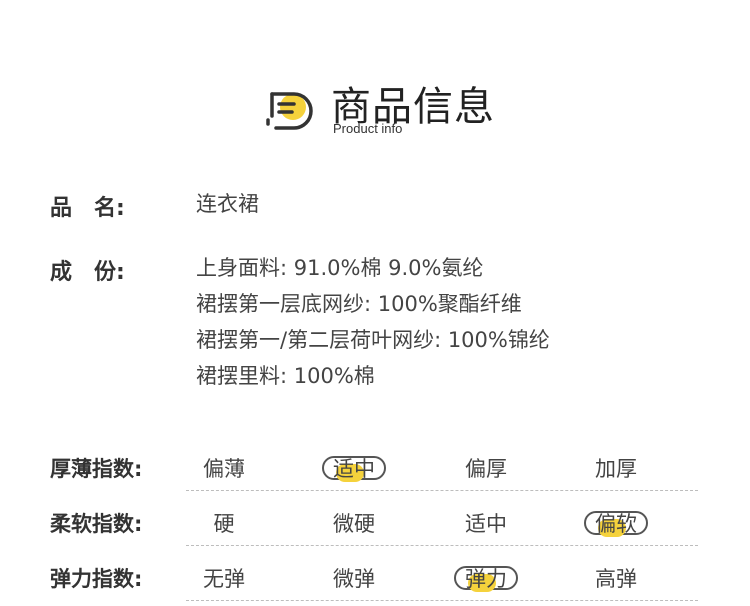 The width and height of the screenshot is (750, 606). Describe the element at coordinates (87, 272) in the screenshot. I see `material-label: 成 份:` at that location.